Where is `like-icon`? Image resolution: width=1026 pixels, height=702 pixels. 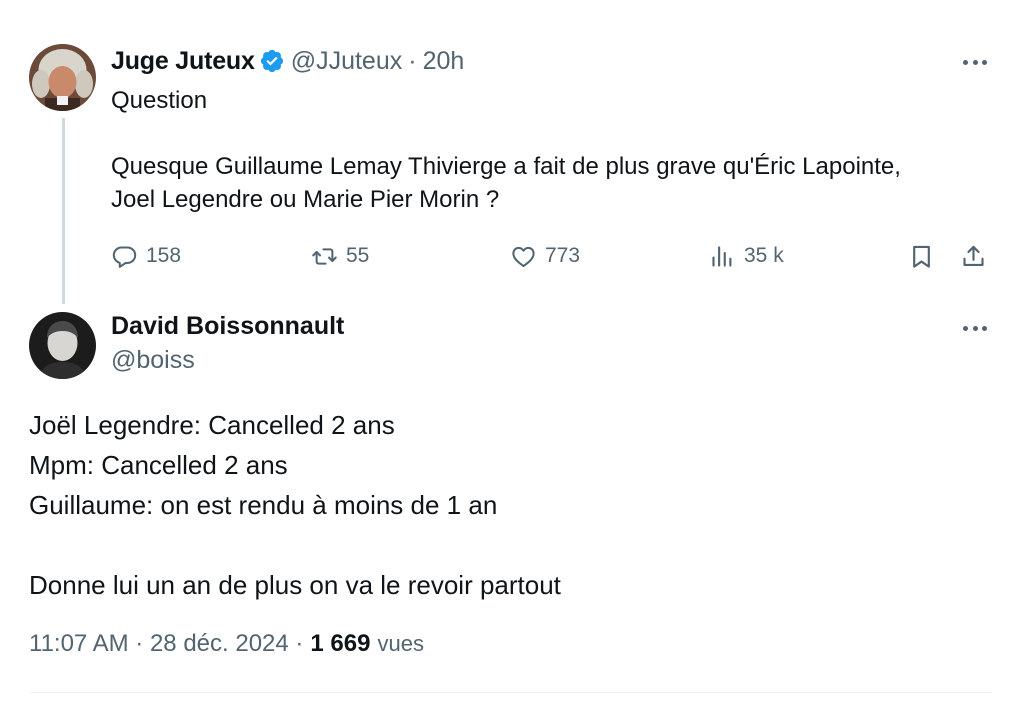
like-icon is located at coordinates (523, 256).